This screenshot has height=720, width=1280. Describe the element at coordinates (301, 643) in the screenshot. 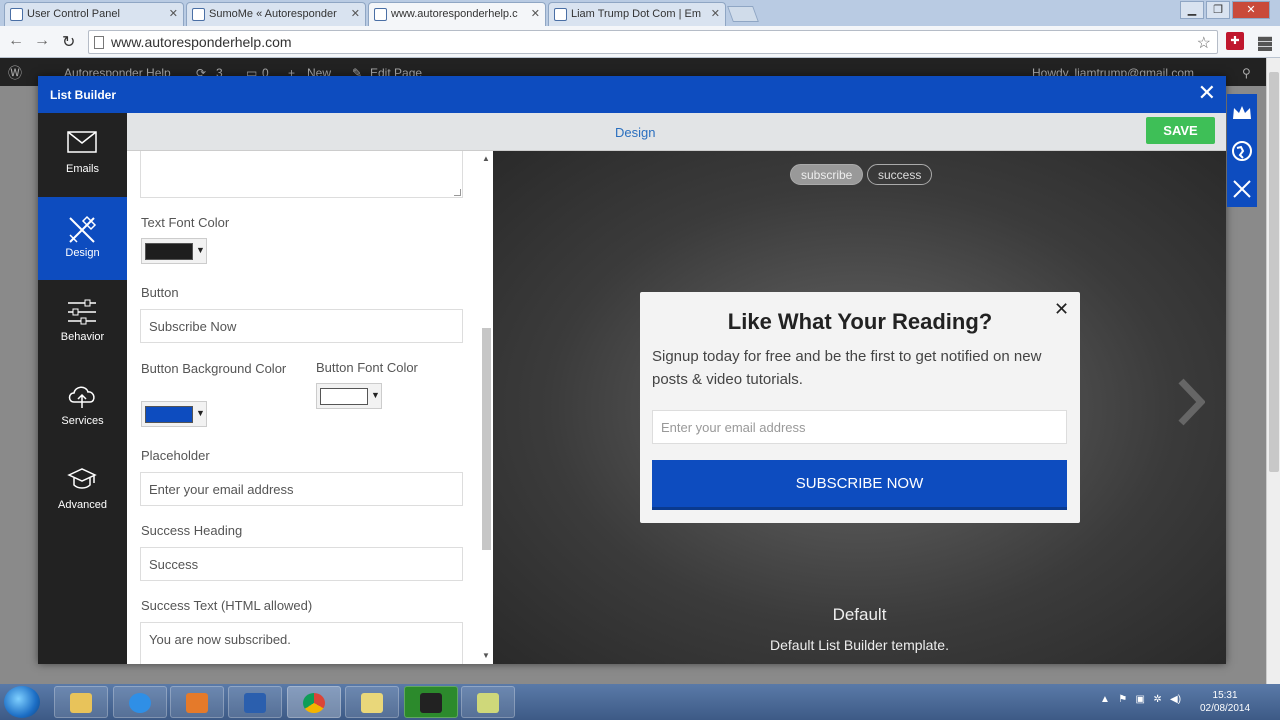

I see `success-text-textarea: You are now subscribed.` at that location.